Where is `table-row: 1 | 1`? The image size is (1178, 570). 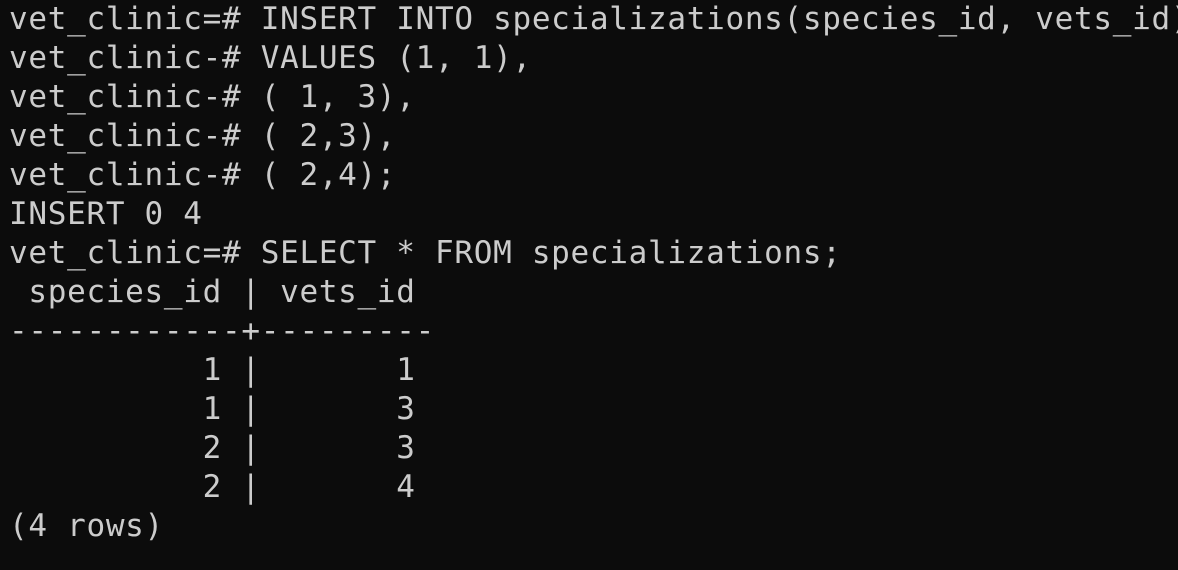
table-row: 1 | 1 is located at coordinates (212, 370).